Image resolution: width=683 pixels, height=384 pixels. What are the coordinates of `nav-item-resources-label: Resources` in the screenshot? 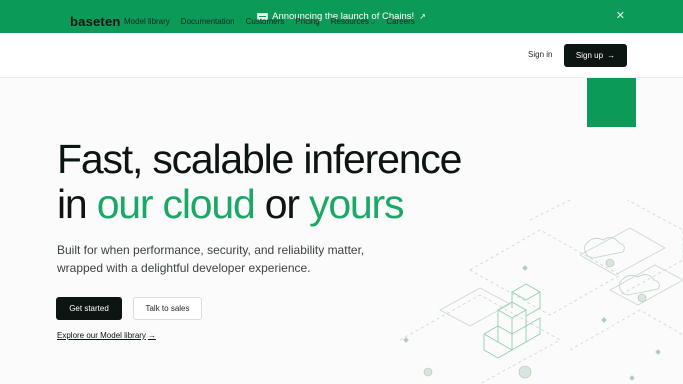 It's located at (349, 21).